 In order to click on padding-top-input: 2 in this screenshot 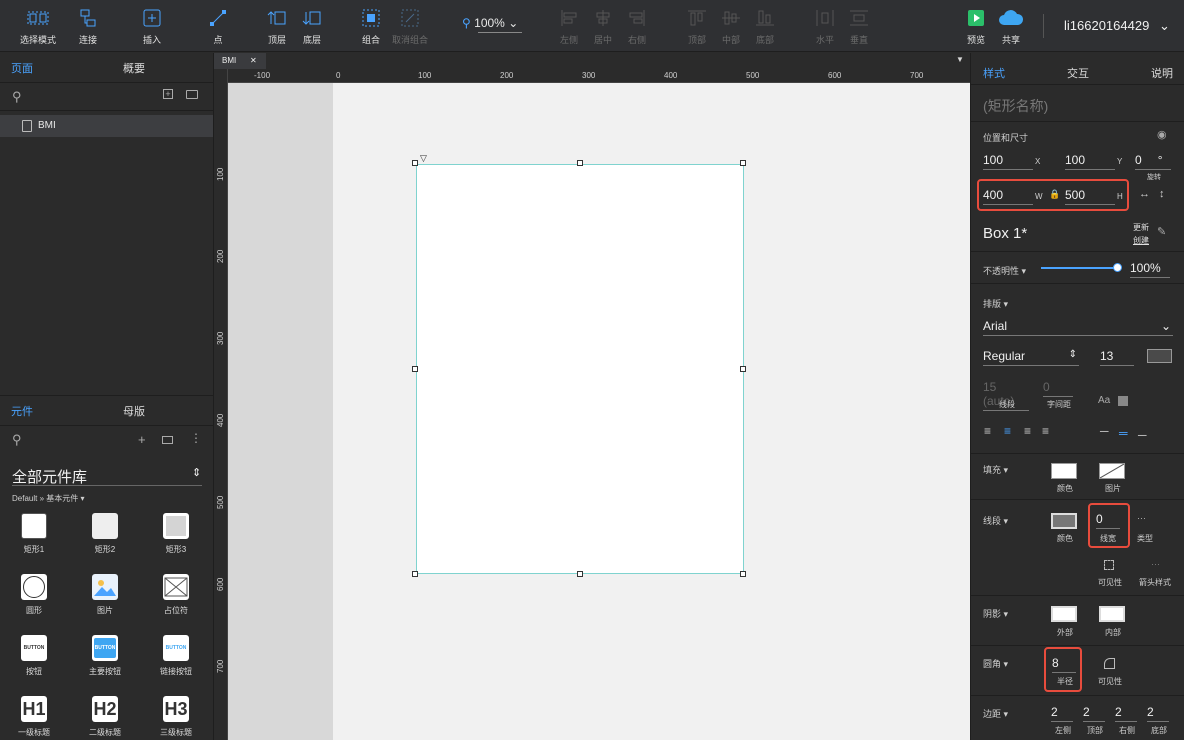, I will do `click(1094, 713)`.